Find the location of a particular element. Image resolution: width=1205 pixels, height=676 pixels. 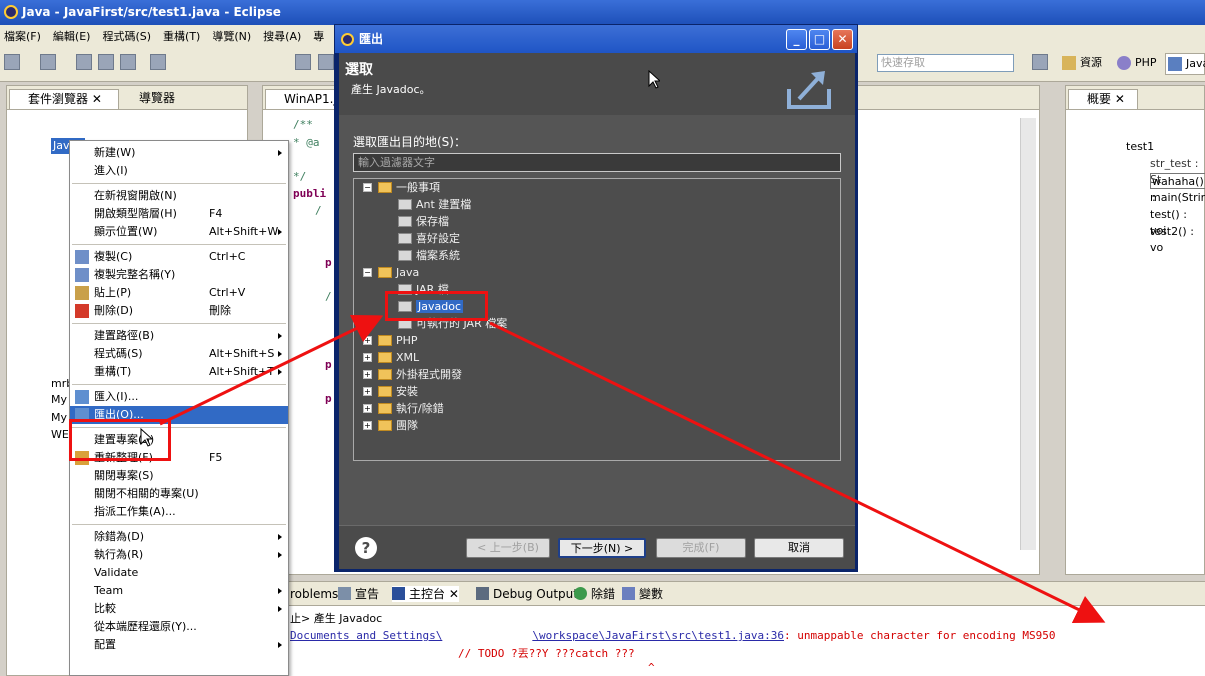

context-menu-item: 程式碼(S) Alt+Shift+S is located at coordinates (179, 354).